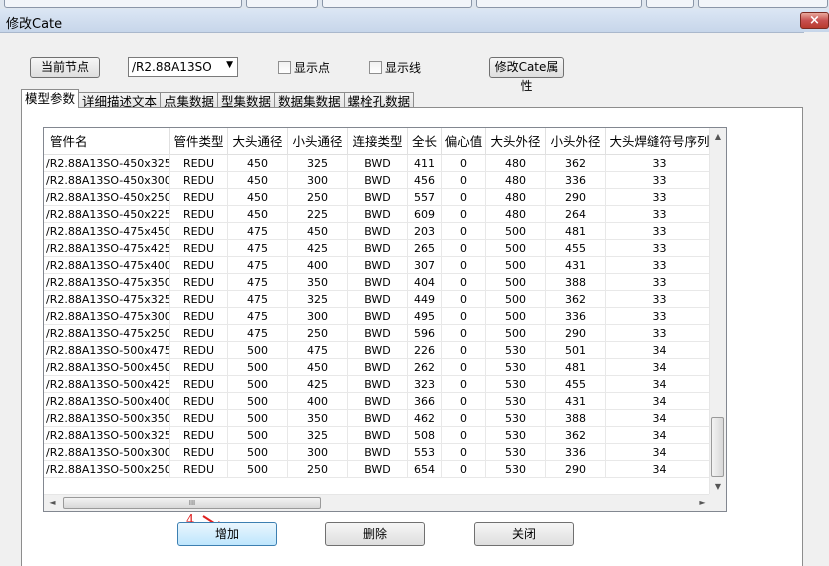  Describe the element at coordinates (107, 197) in the screenshot. I see `table-cell: /R2.88A13SO-450x250` at that location.